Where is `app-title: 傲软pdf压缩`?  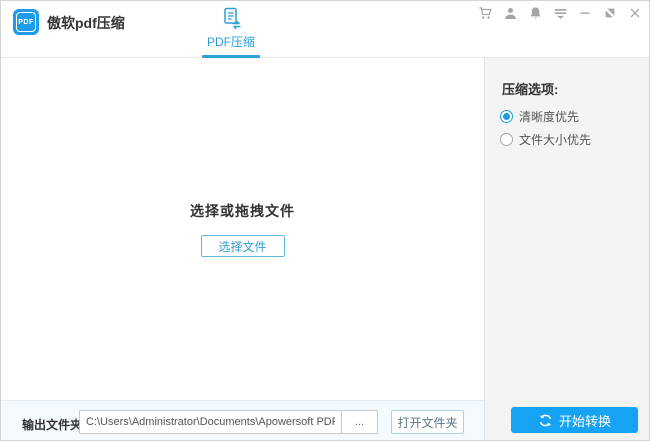
app-title: 傲软pdf压缩 is located at coordinates (86, 23).